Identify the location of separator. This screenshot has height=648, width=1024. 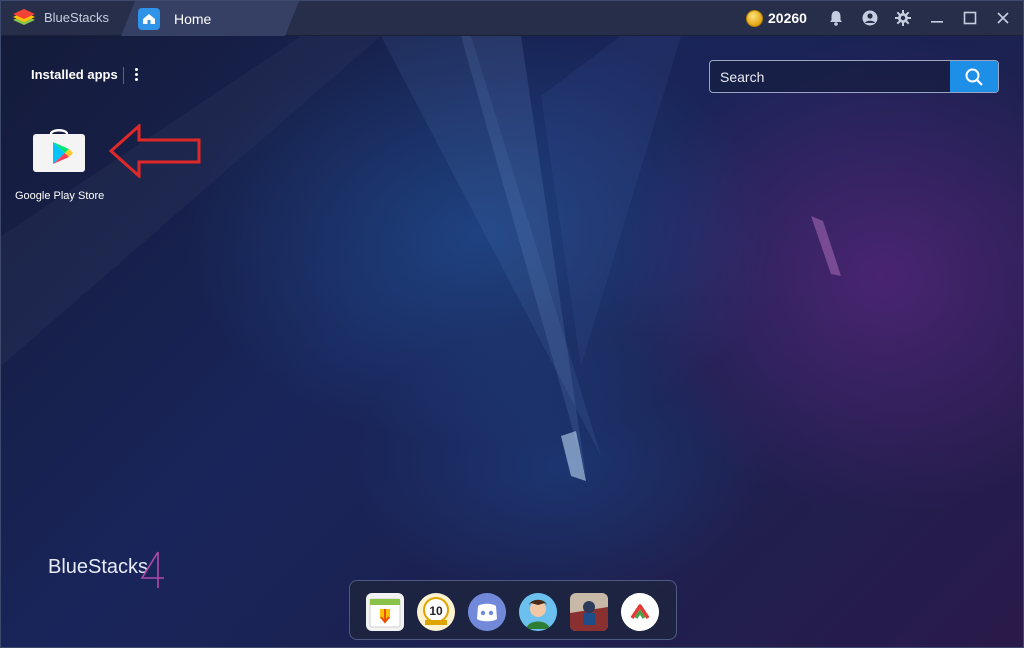
(123, 75).